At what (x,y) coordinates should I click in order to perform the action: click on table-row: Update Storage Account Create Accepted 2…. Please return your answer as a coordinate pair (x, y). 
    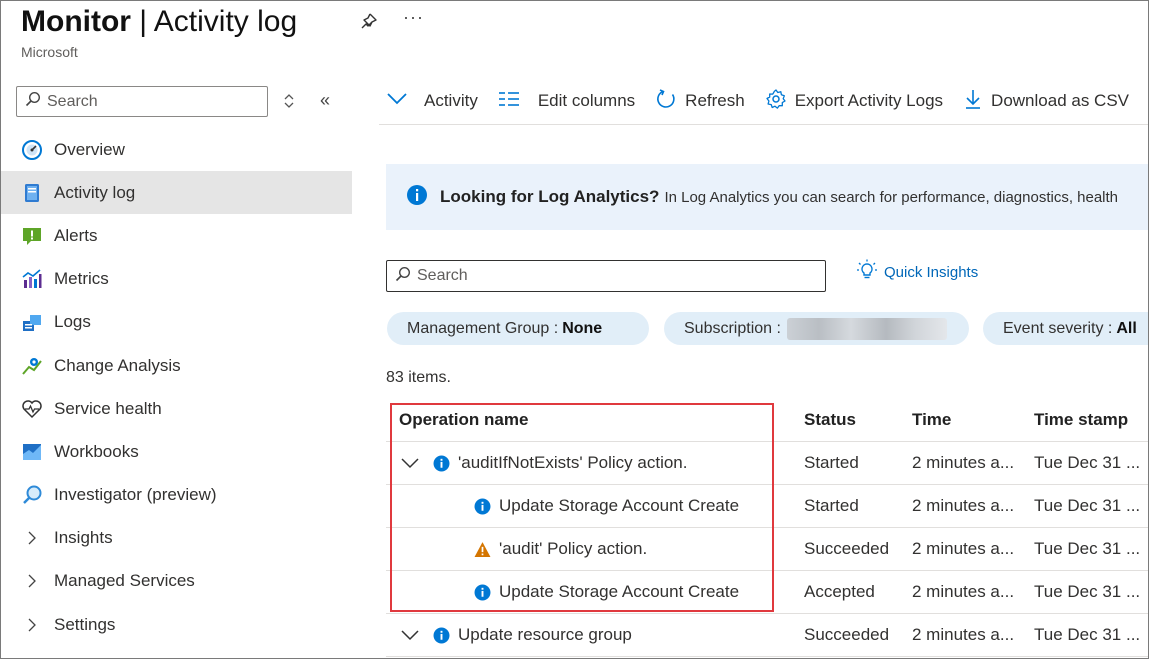
    Looking at the image, I should click on (767, 592).